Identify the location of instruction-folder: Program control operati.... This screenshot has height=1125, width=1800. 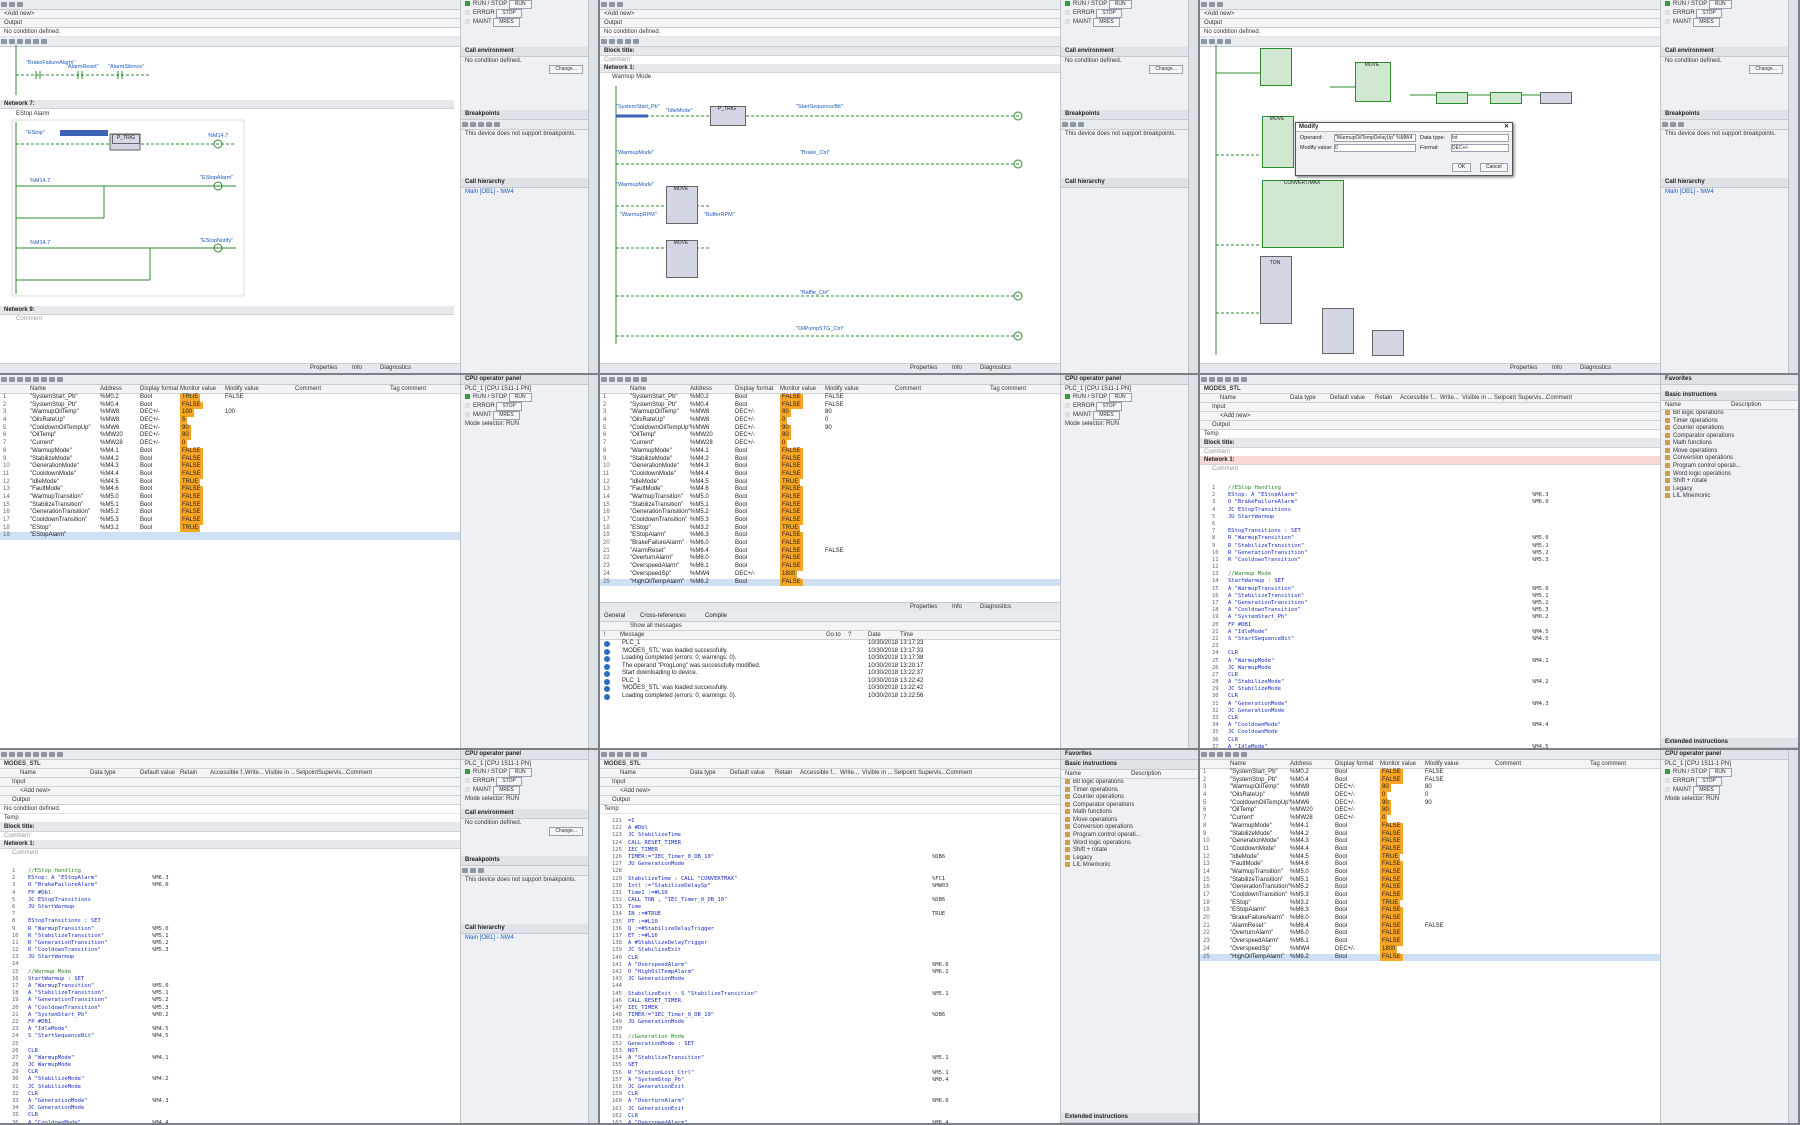
(1129, 836).